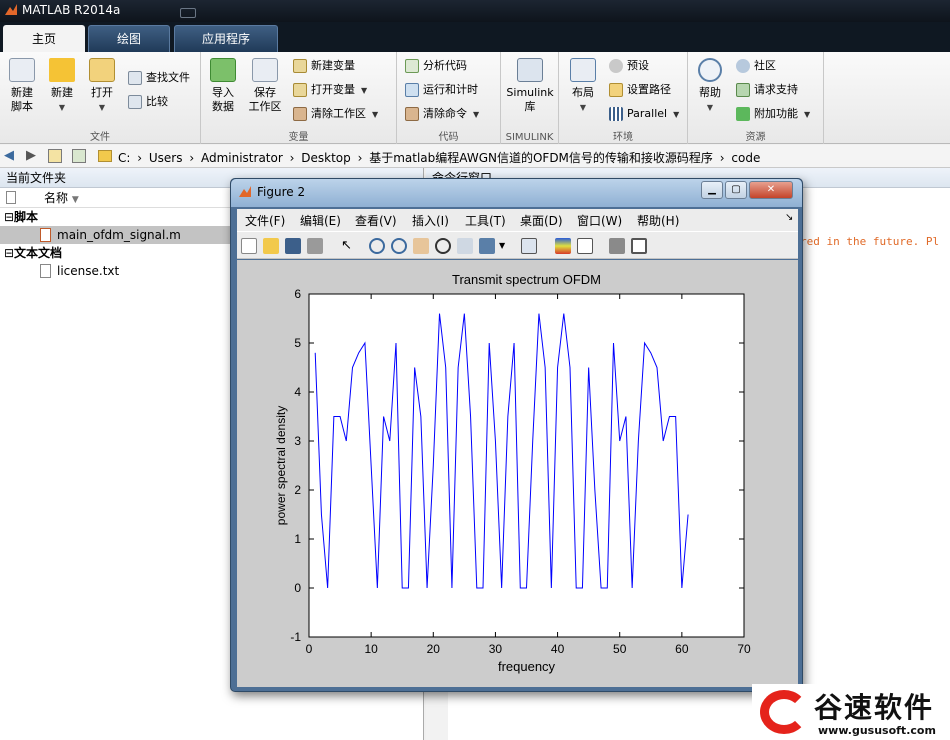 Image resolution: width=950 pixels, height=740 pixels. I want to click on tab-plots: 绘图, so click(129, 38).